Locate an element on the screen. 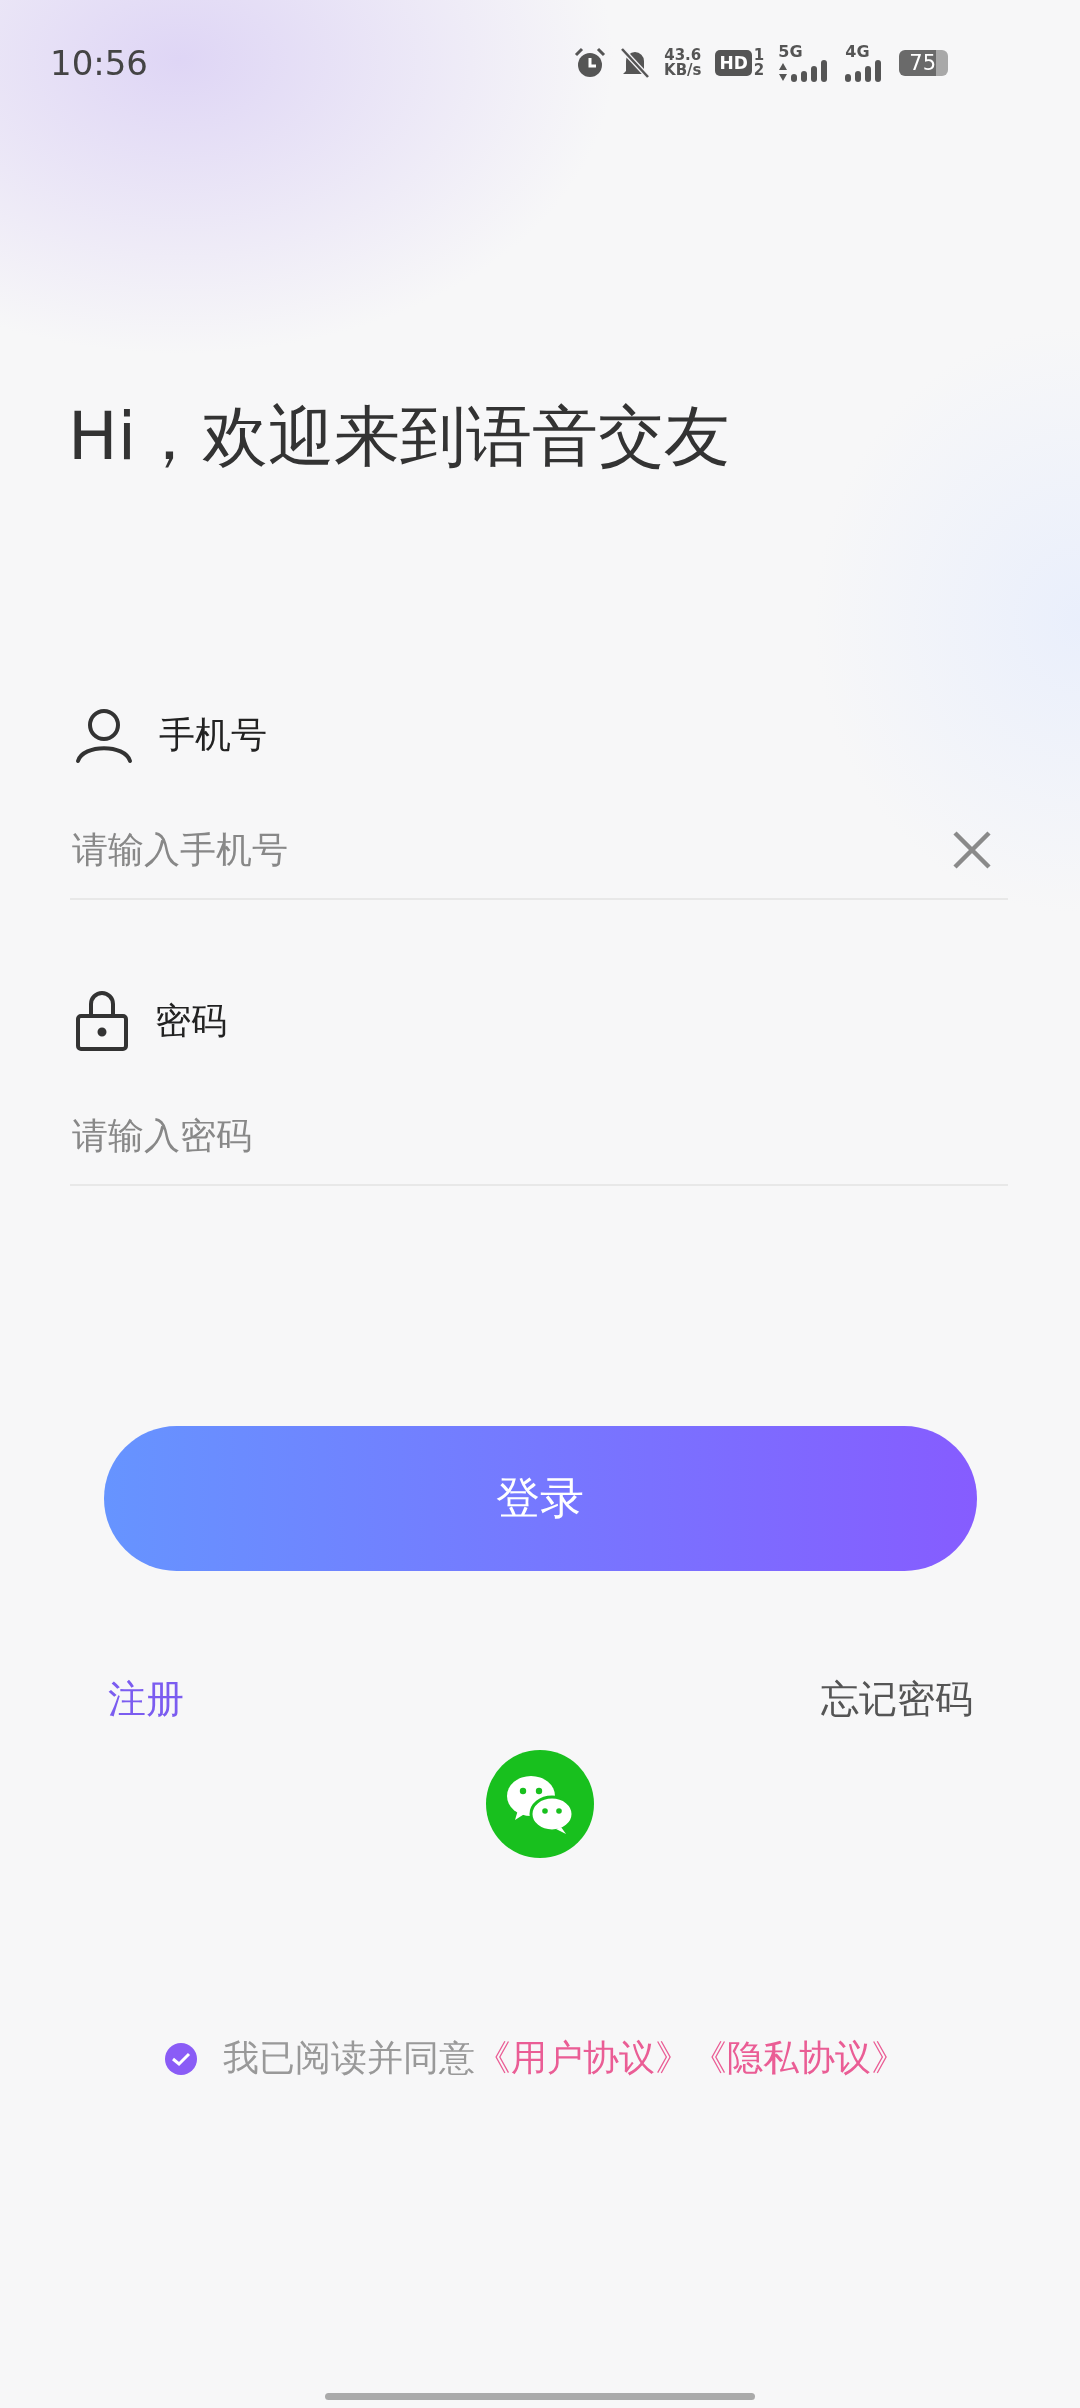 The height and width of the screenshot is (2408, 1080). status-time: 10:56 is located at coordinates (99, 63).